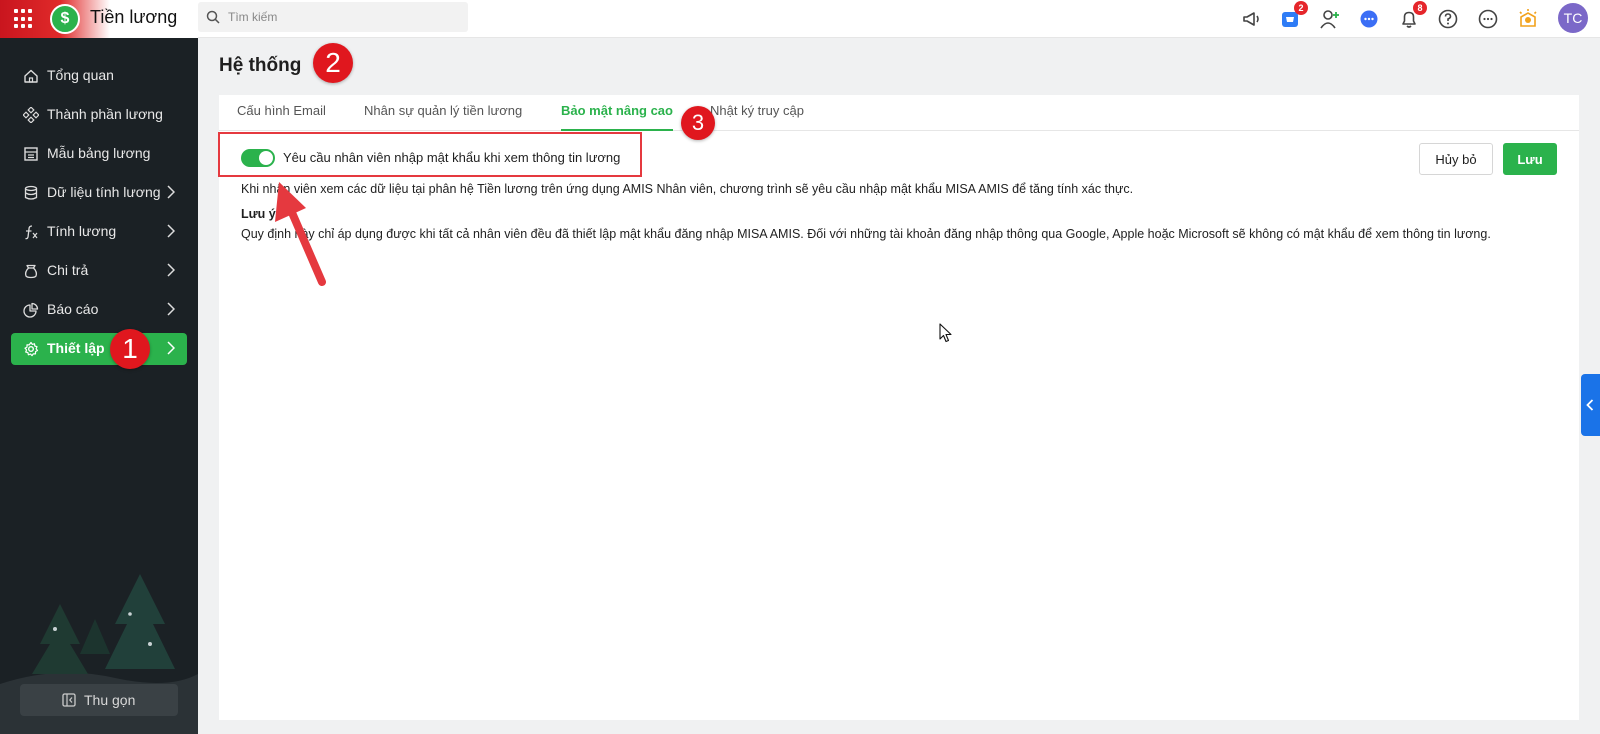 This screenshot has height=734, width=1600. What do you see at coordinates (69, 700) in the screenshot?
I see `collapse-sidebar-icon` at bounding box center [69, 700].